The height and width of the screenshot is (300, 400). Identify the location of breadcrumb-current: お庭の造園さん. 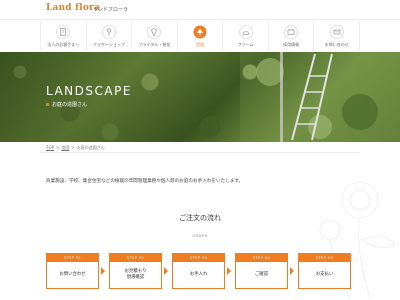
(90, 147).